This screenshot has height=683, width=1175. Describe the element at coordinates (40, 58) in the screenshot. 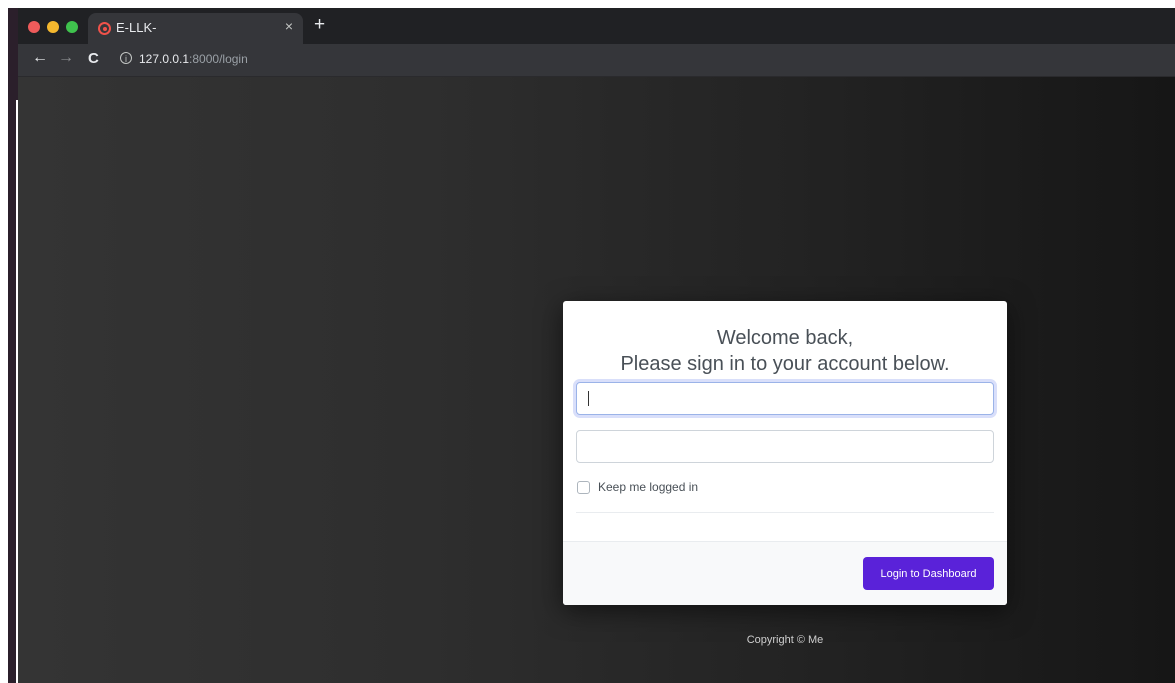

I see `back-arrow-icon: ←` at that location.